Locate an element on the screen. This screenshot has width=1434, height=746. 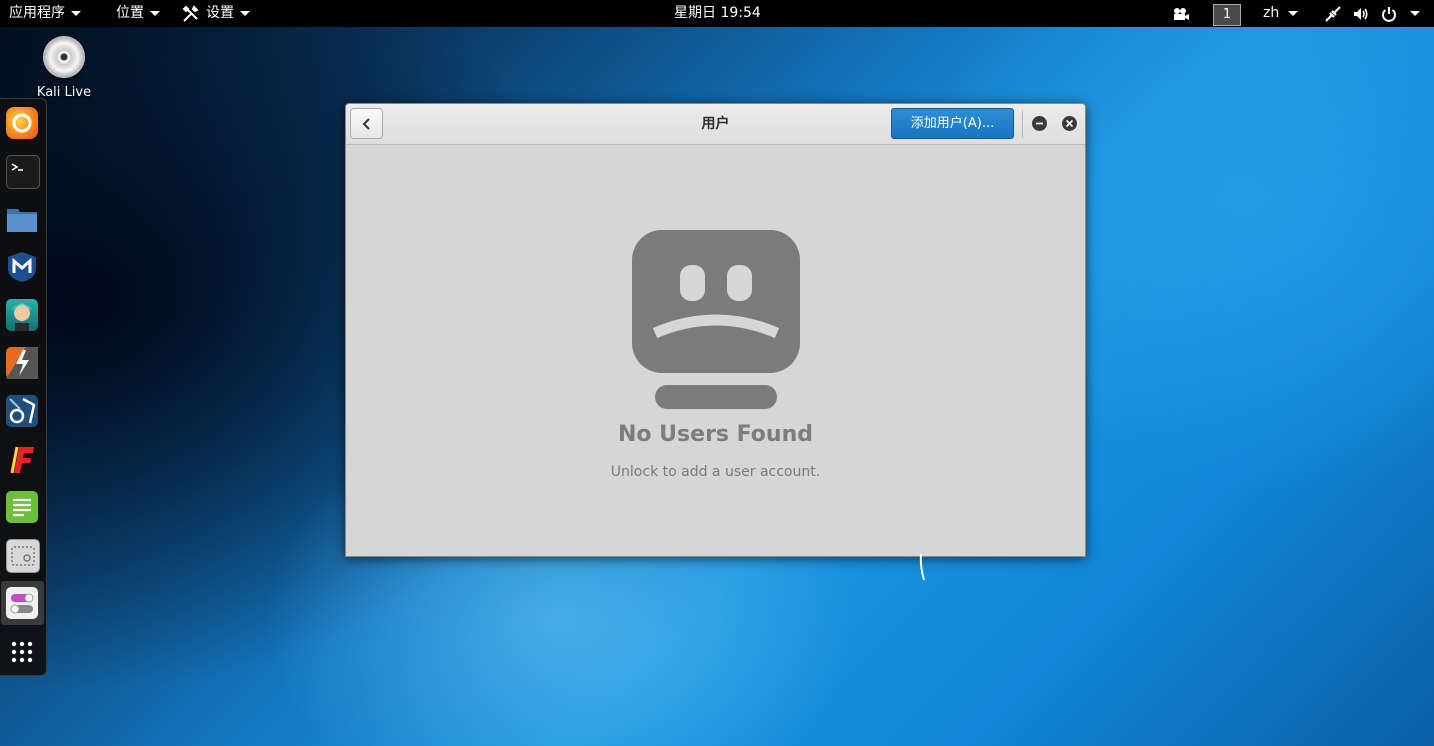
firefox-icon is located at coordinates (22, 123).